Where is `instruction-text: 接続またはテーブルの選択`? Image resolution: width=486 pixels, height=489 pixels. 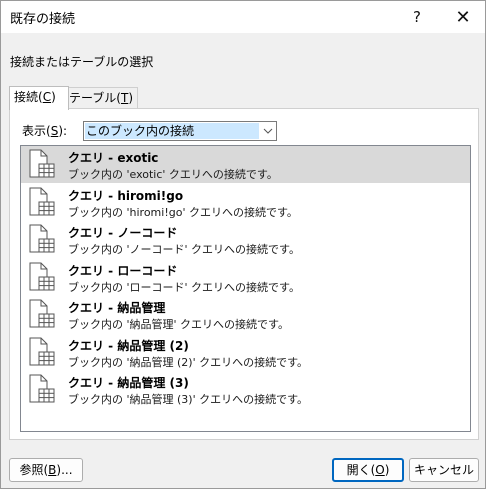
instruction-text: 接続またはテーブルの選択 is located at coordinates (82, 62).